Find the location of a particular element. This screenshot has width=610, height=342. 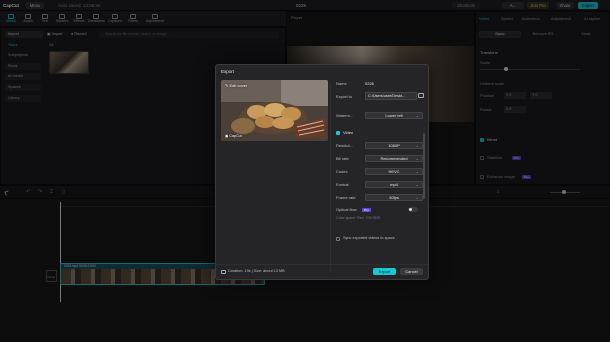

format-select: mp4 ⌄ is located at coordinates (394, 184).